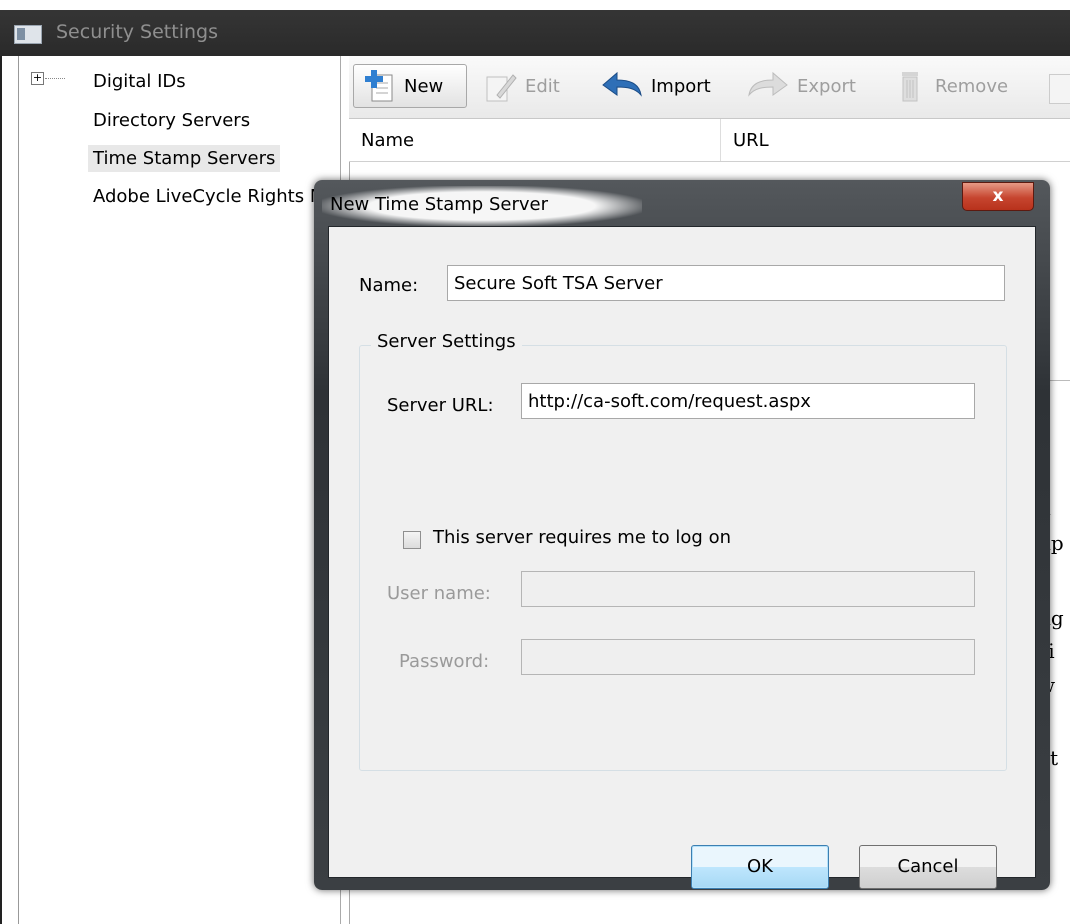 The width and height of the screenshot is (1070, 924). What do you see at coordinates (500, 86) in the screenshot?
I see `edit-icon` at bounding box center [500, 86].